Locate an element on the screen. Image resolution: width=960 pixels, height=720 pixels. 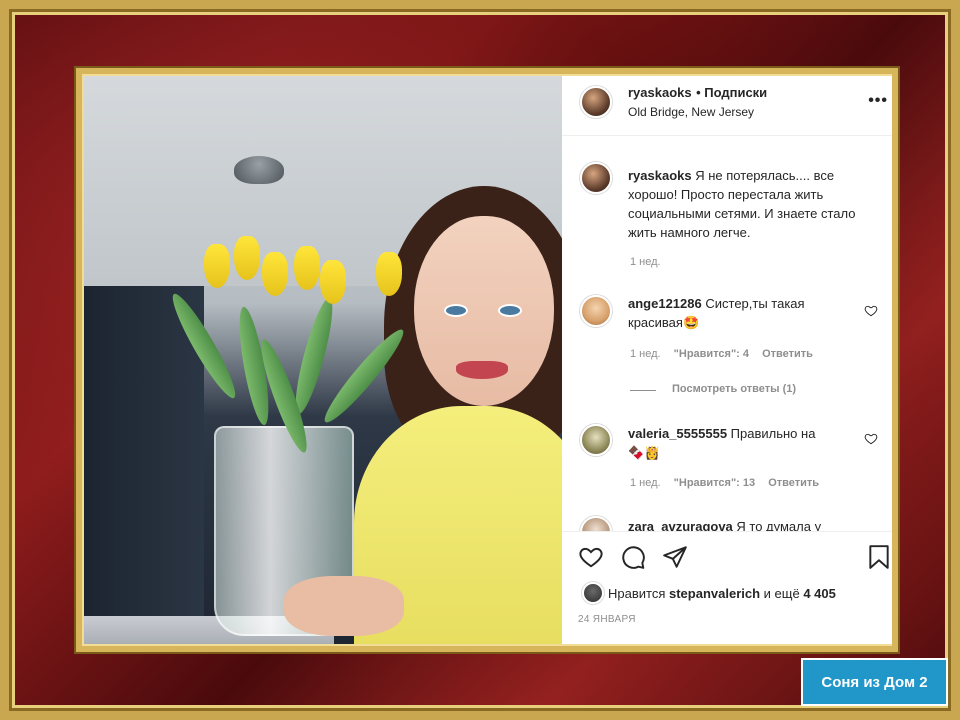
caption-badge: Соня из Дом 2 is located at coordinates (874, 682).